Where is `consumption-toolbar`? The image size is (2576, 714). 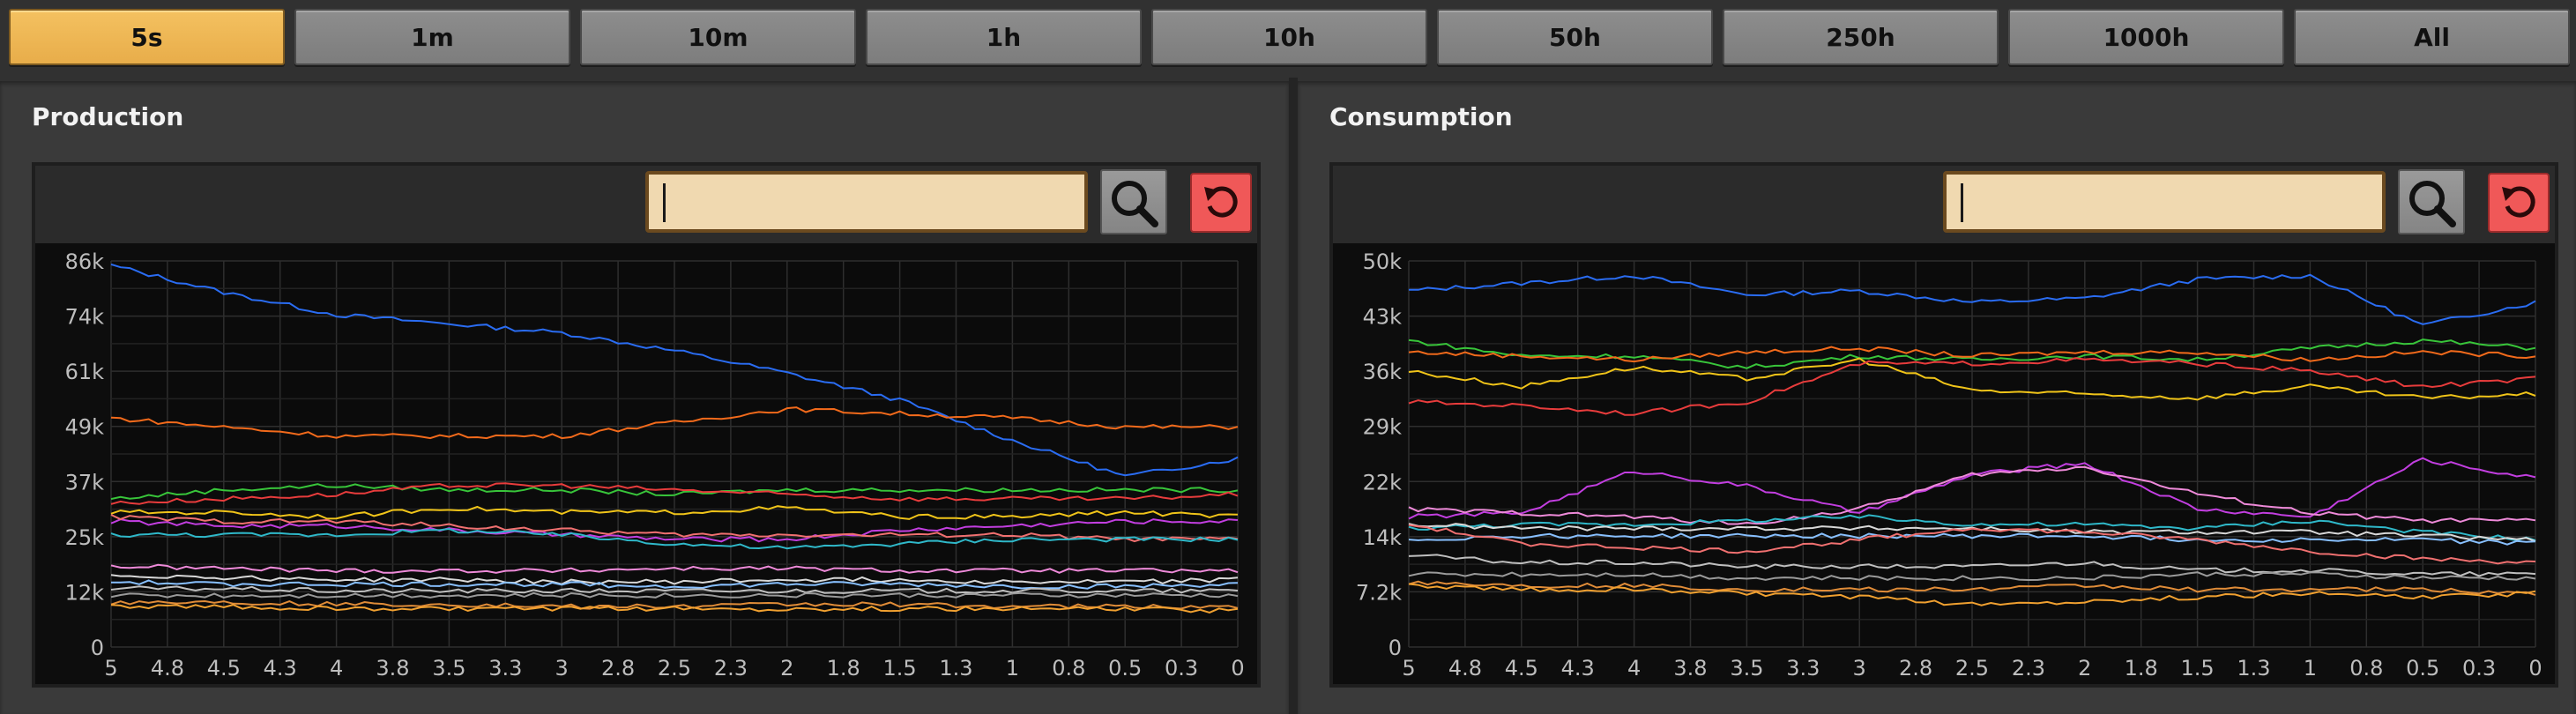
consumption-toolbar is located at coordinates (1944, 204).